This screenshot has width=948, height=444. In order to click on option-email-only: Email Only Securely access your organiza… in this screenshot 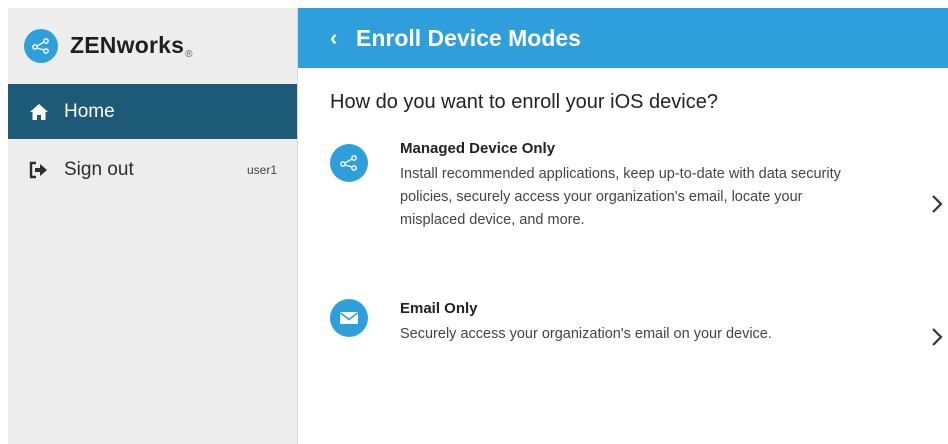, I will do `click(623, 339)`.